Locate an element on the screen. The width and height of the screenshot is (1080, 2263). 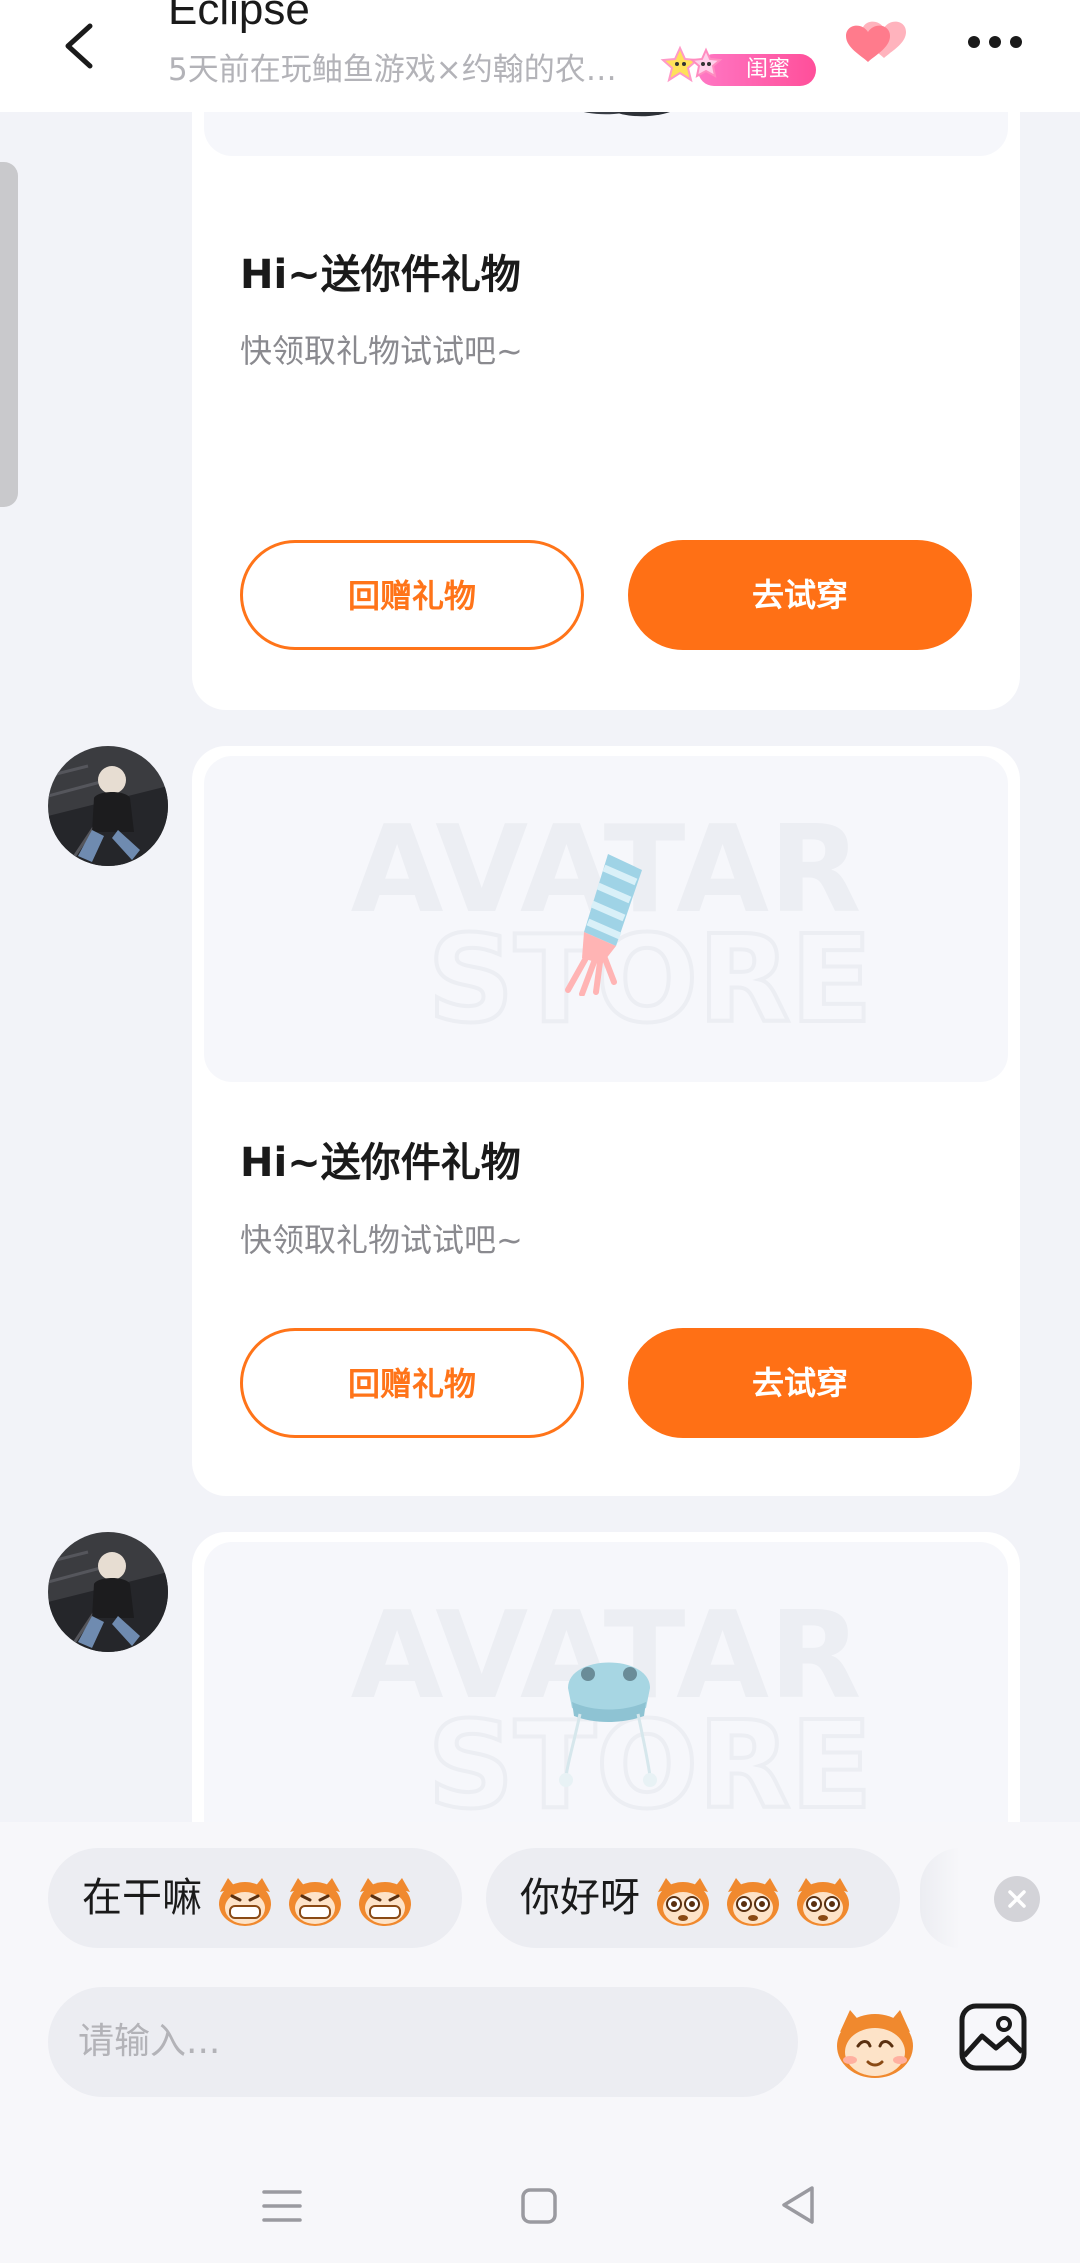
image-button is located at coordinates (993, 2037).